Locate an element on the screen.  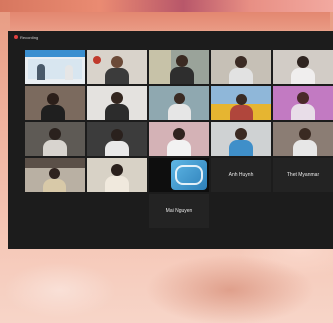
background-building is located at coordinates (160, 67).